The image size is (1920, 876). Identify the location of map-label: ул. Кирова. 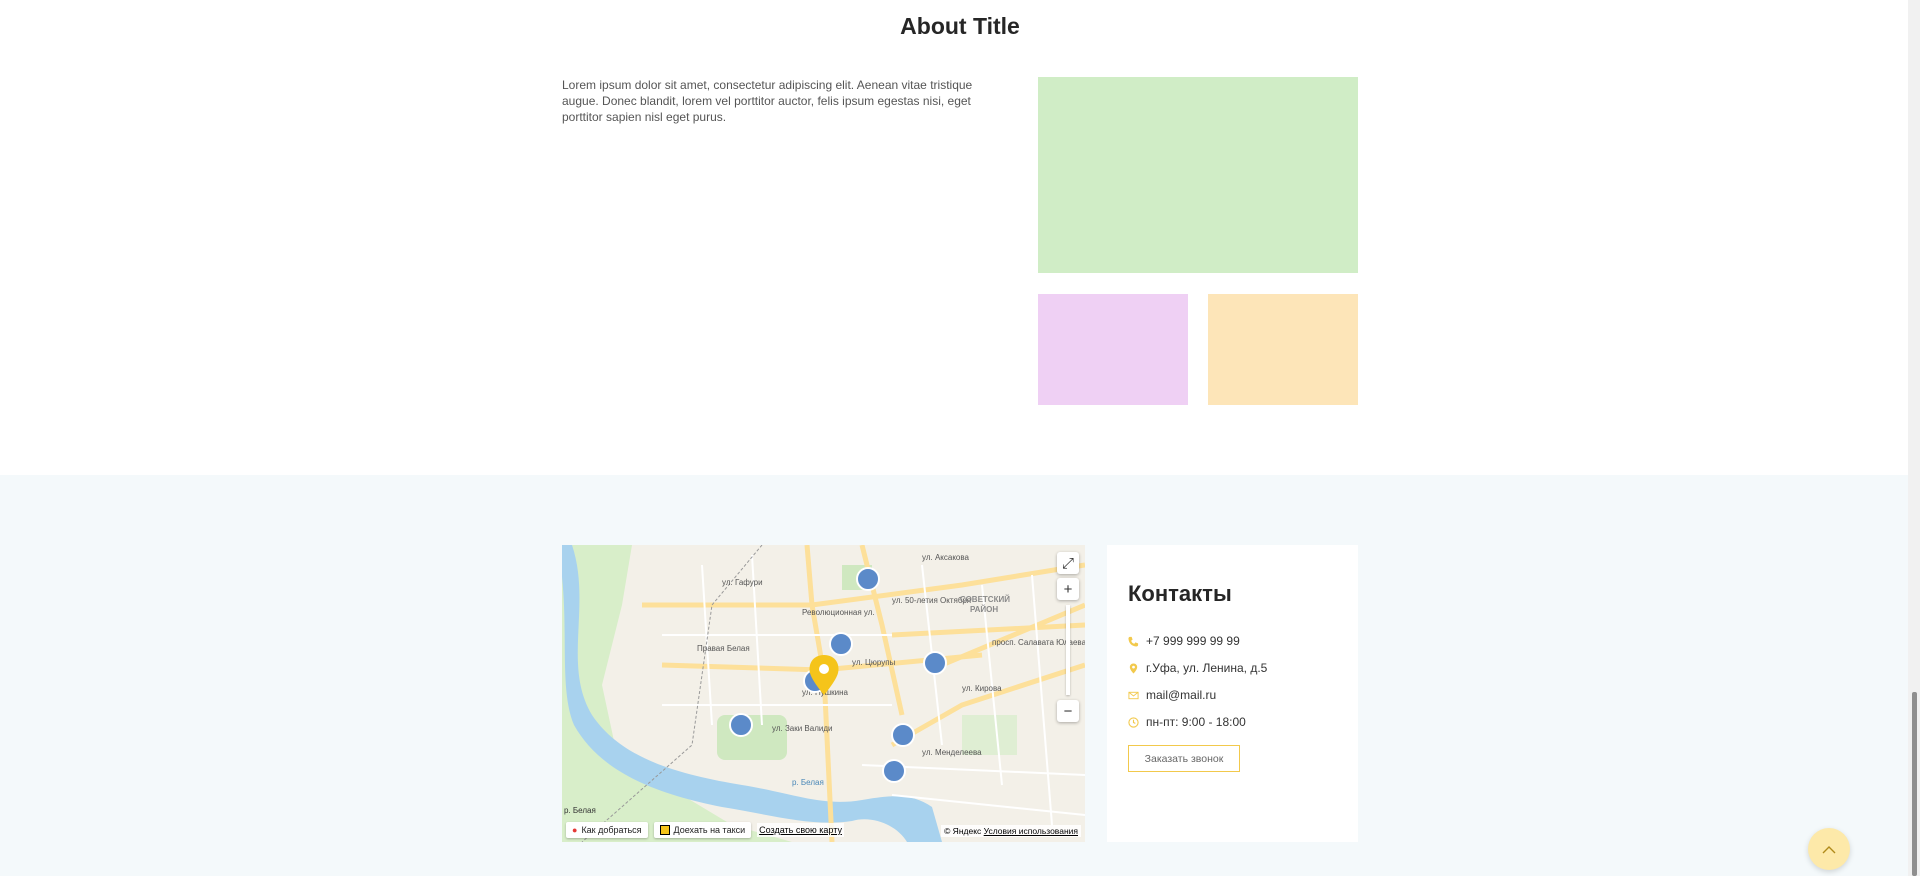
(982, 688).